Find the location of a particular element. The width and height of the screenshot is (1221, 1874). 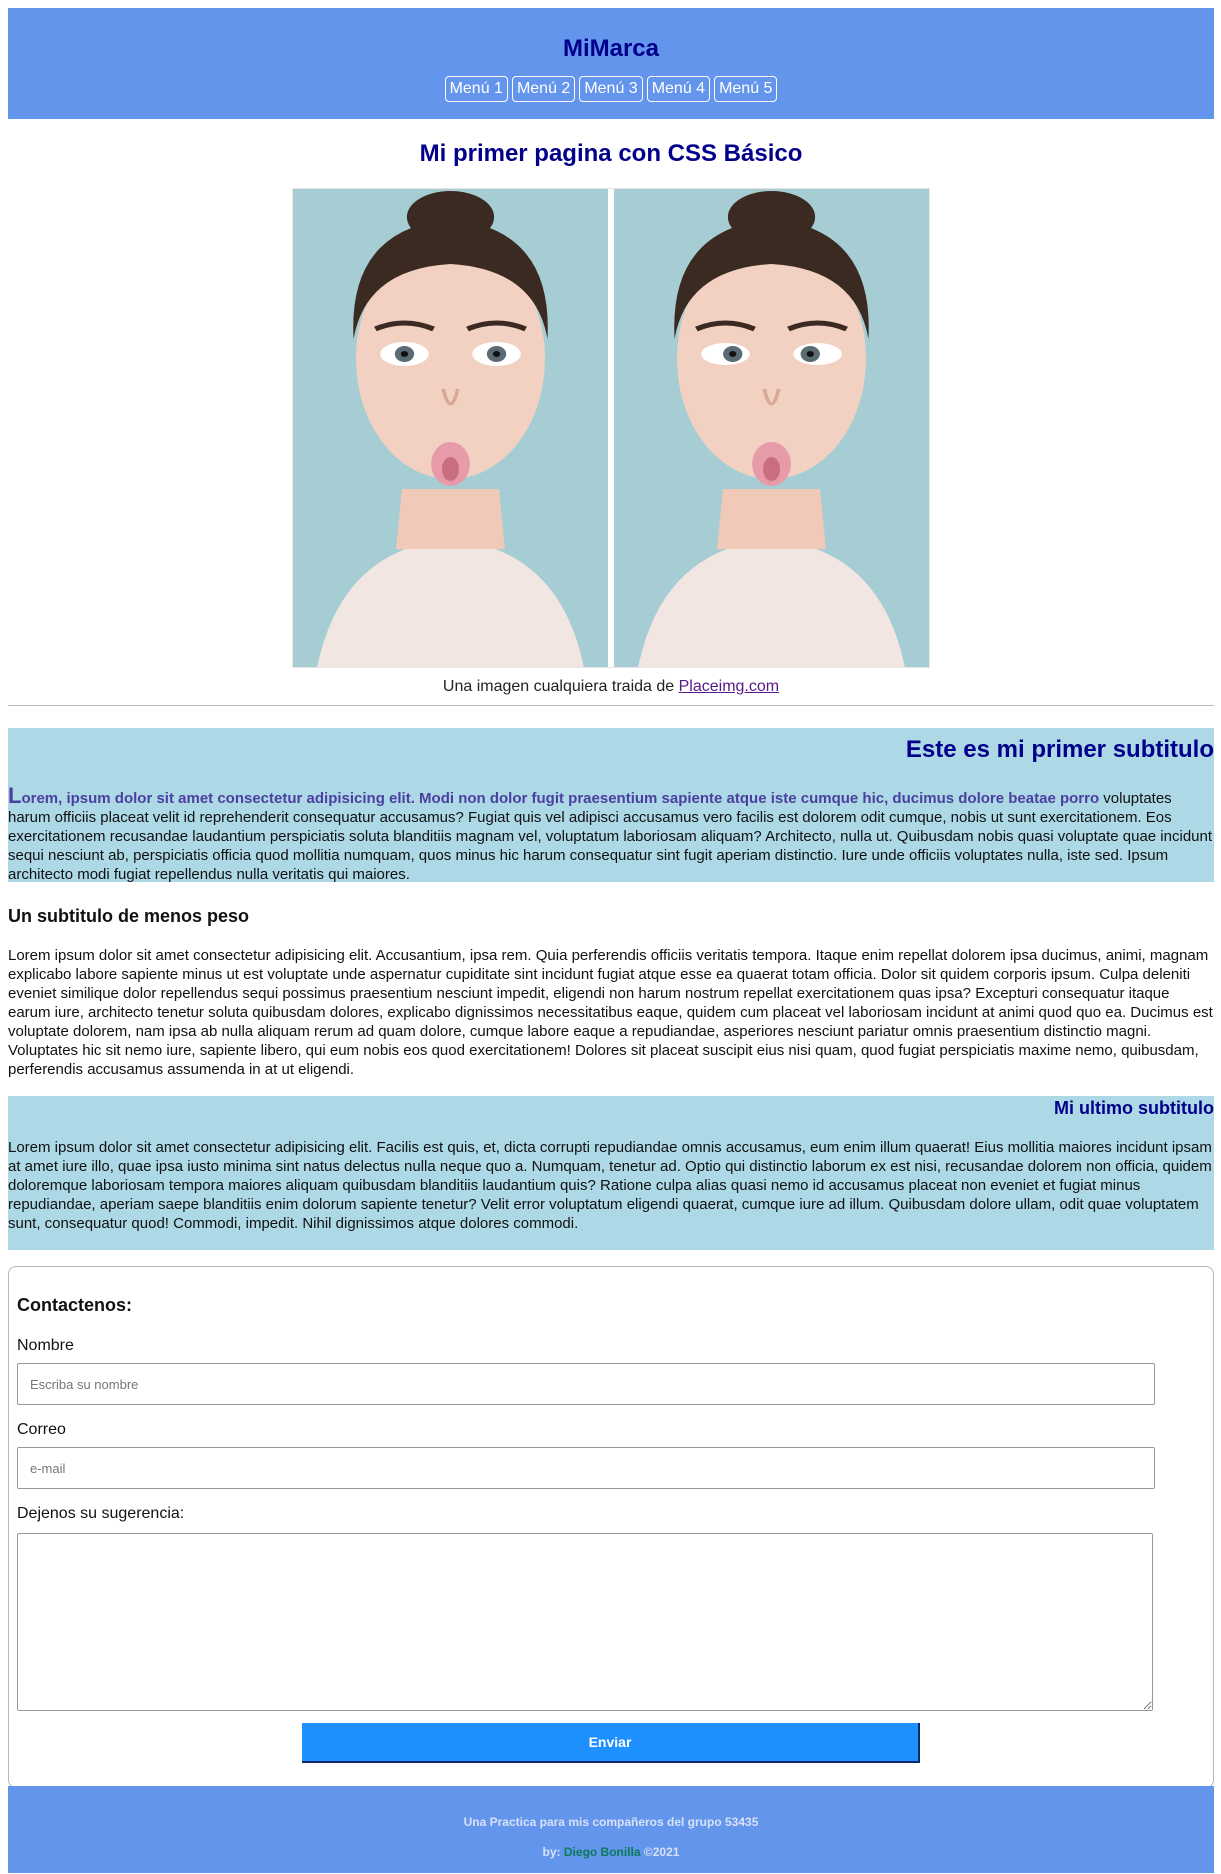

section-divider is located at coordinates (611, 705).